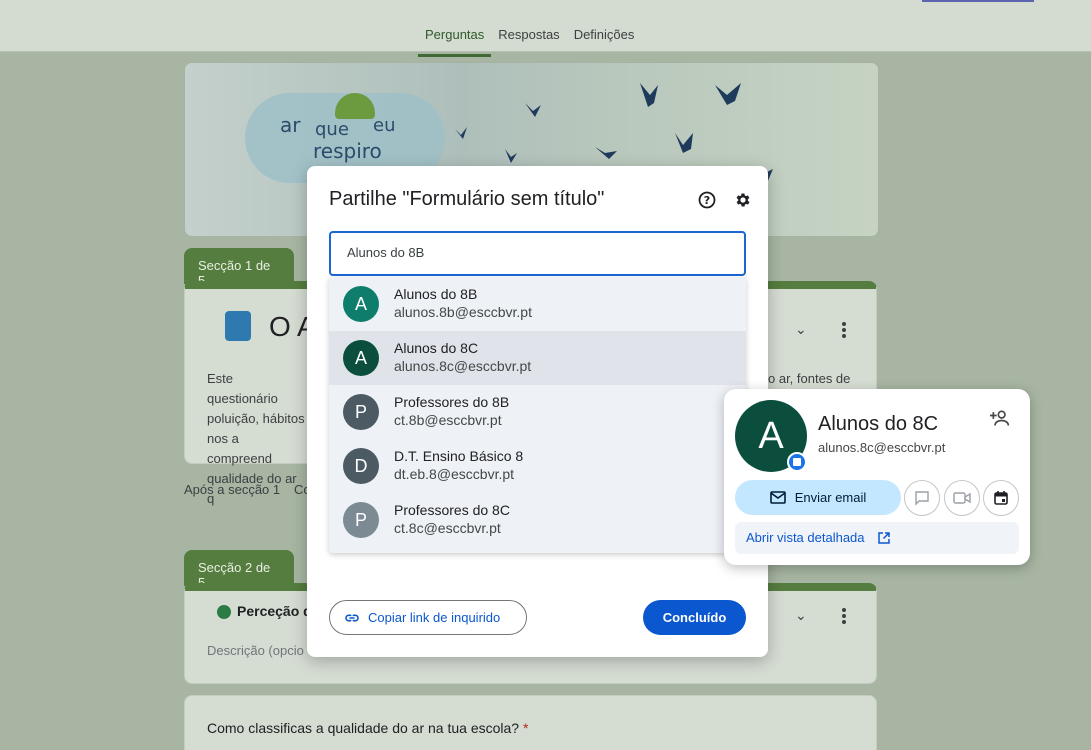 This screenshot has height=750, width=1091. What do you see at coordinates (1000, 420) in the screenshot?
I see `add-person-icon` at bounding box center [1000, 420].